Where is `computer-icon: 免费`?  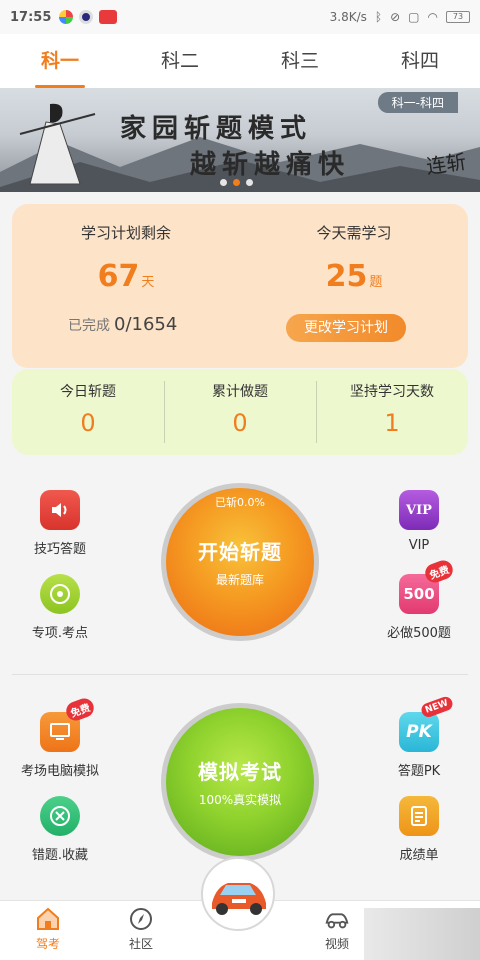
computer-icon: 免费 is located at coordinates (68, 723).